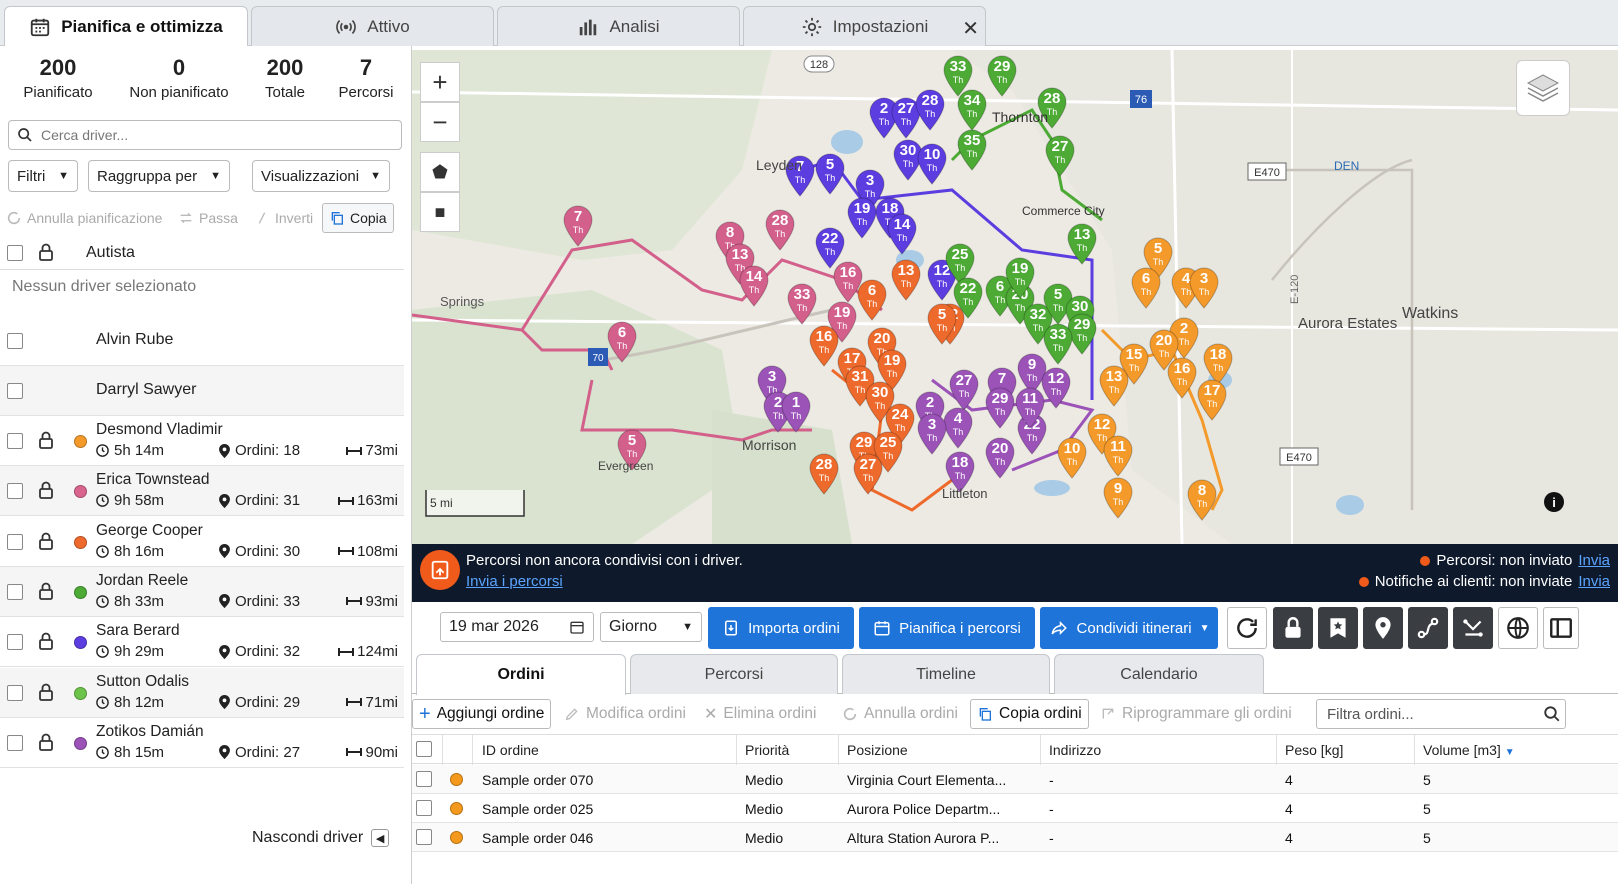 The image size is (1618, 884). What do you see at coordinates (1159, 674) in the screenshot?
I see `tab-calendario: Calendario` at bounding box center [1159, 674].